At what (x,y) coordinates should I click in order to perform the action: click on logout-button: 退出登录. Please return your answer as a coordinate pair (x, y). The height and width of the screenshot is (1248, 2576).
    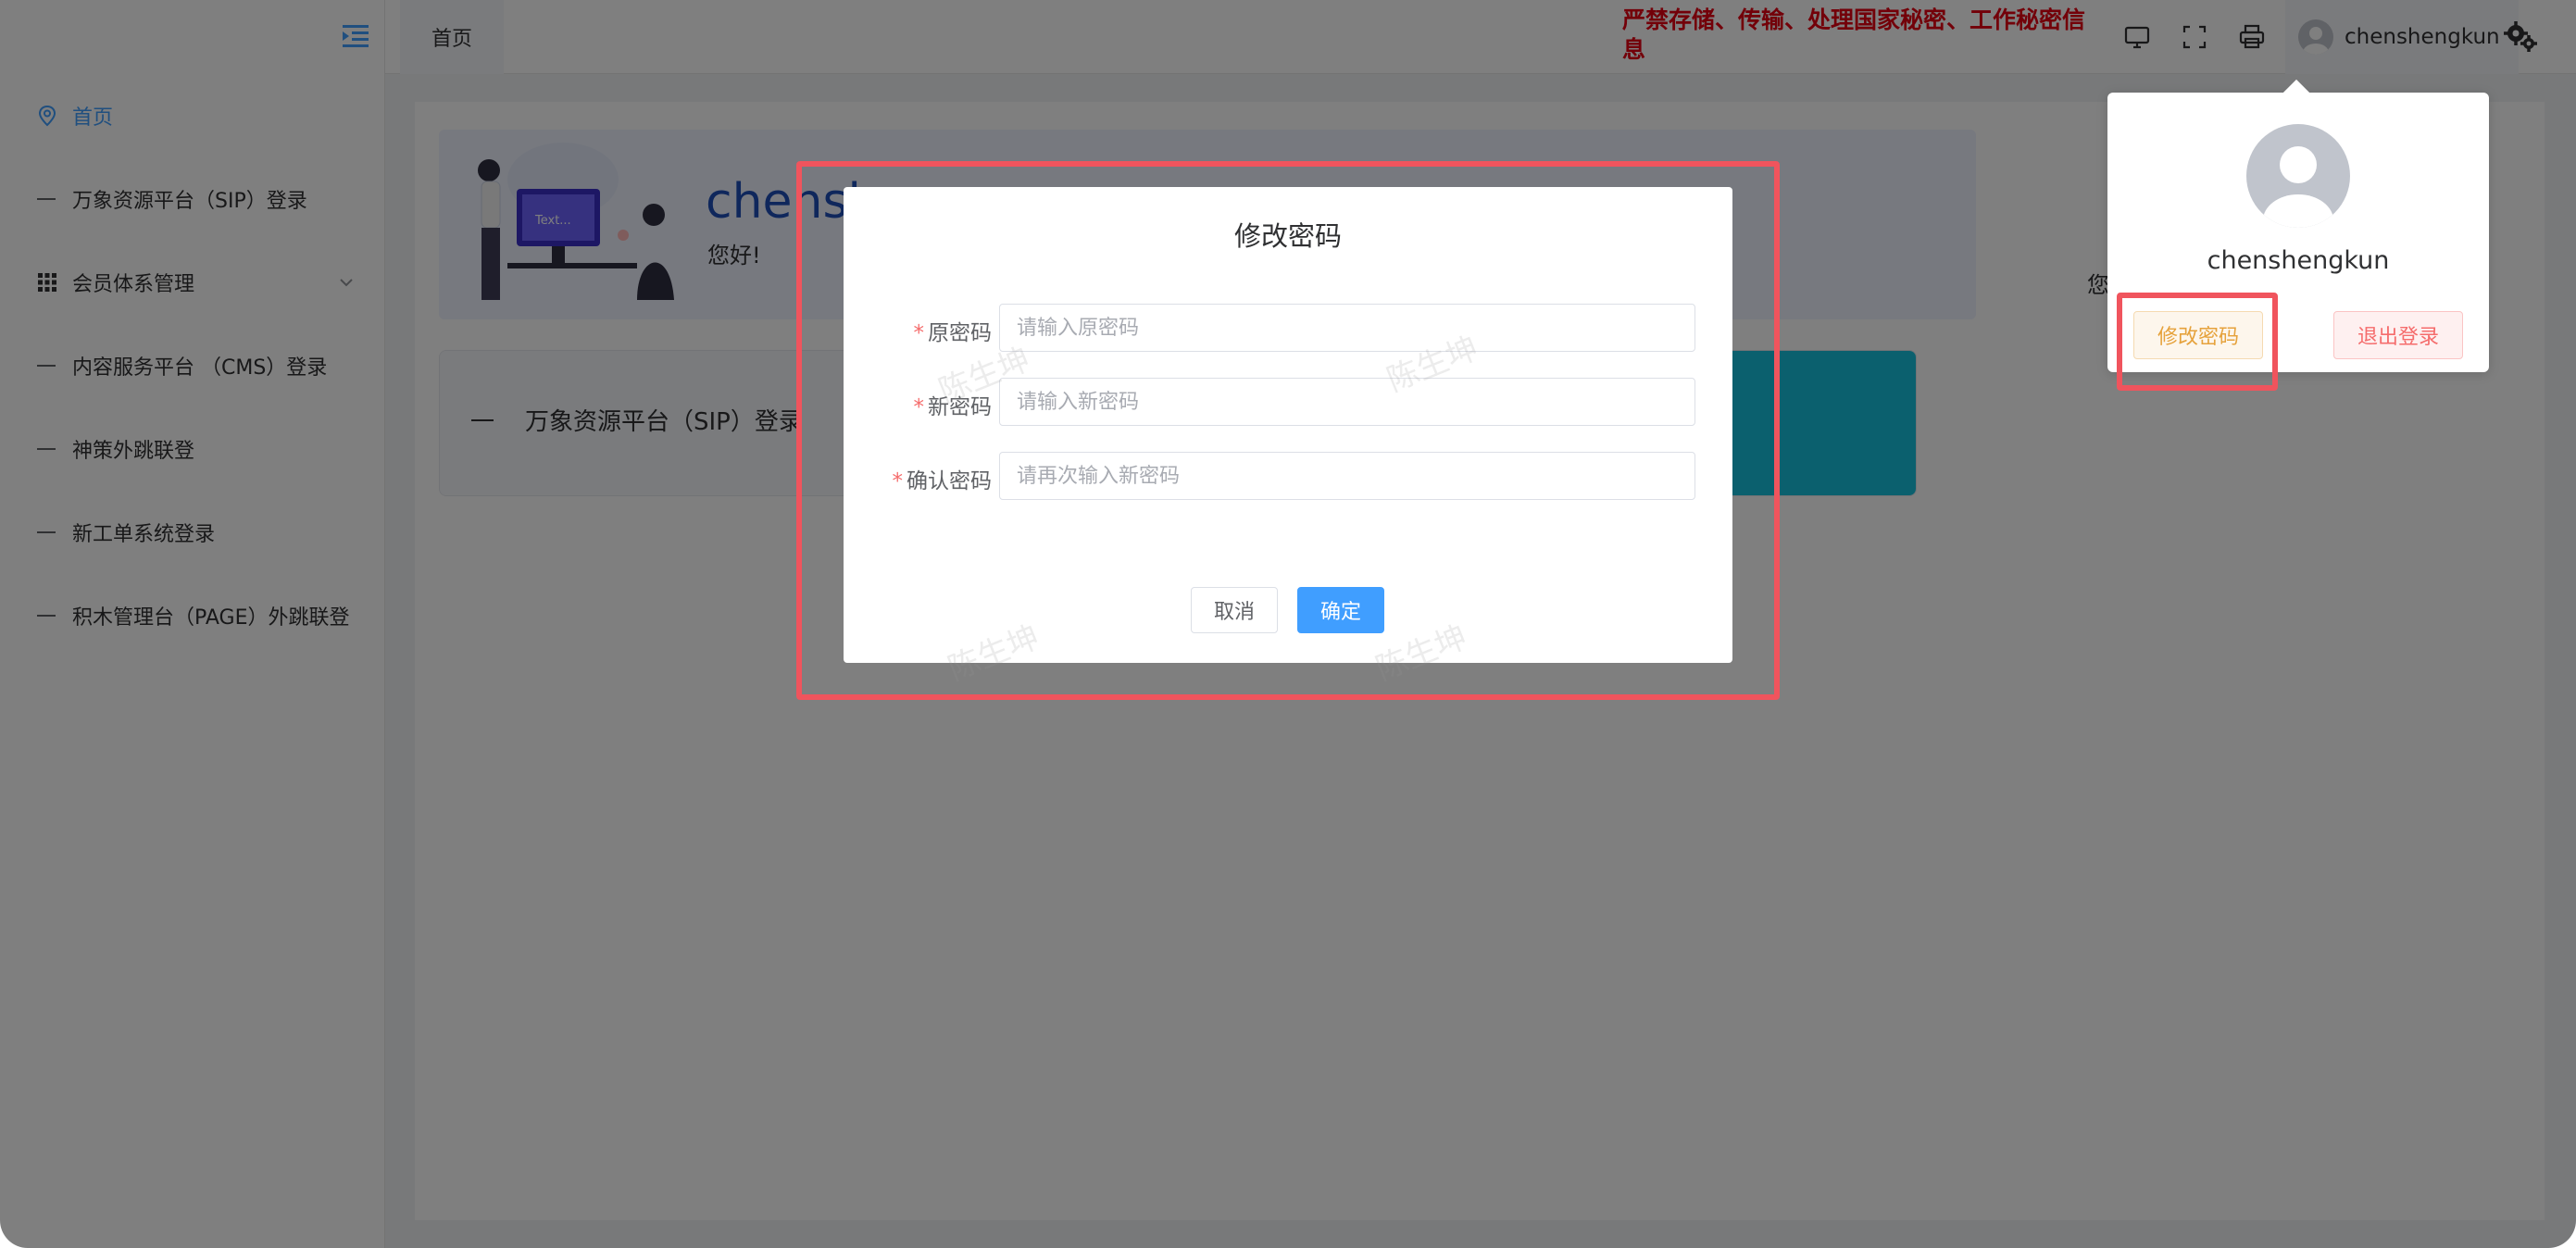
    Looking at the image, I should click on (2398, 335).